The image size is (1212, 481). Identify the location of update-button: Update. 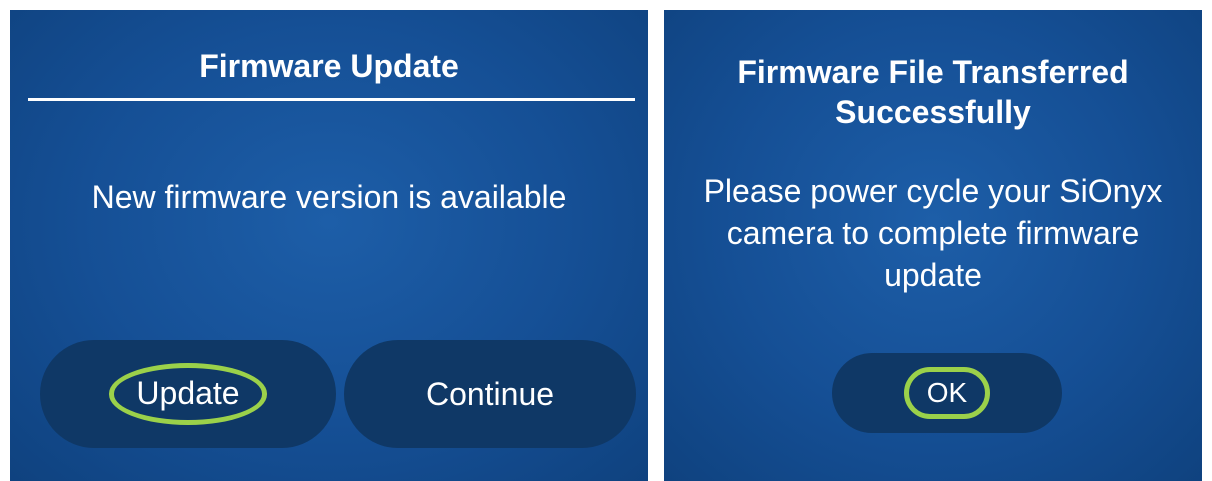
(188, 394).